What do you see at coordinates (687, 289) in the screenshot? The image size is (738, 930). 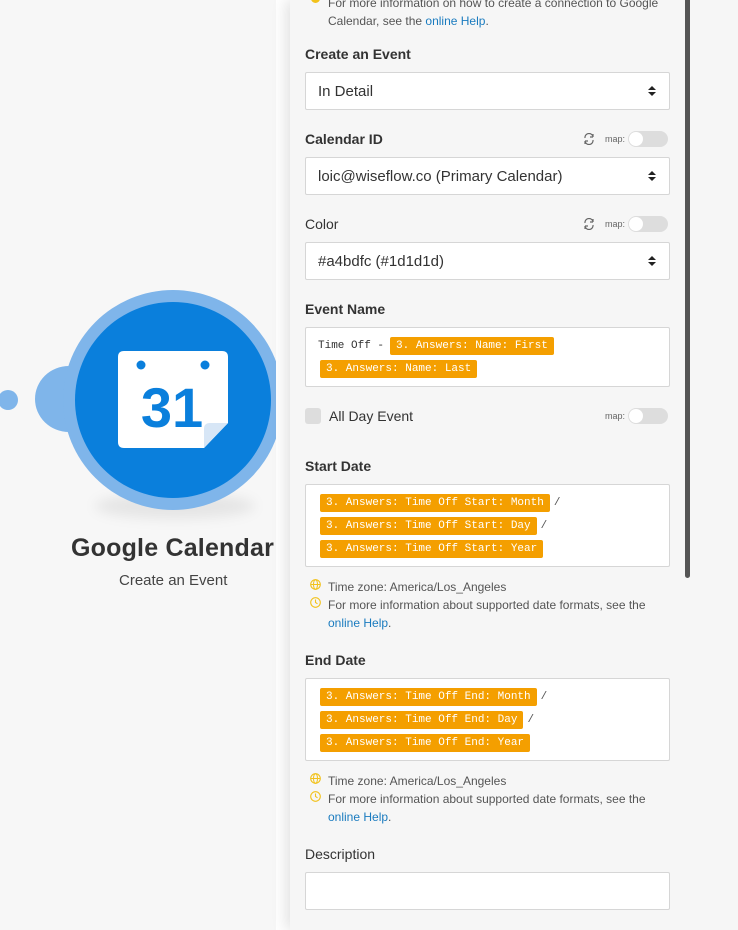 I see `panel-scrollbar` at bounding box center [687, 289].